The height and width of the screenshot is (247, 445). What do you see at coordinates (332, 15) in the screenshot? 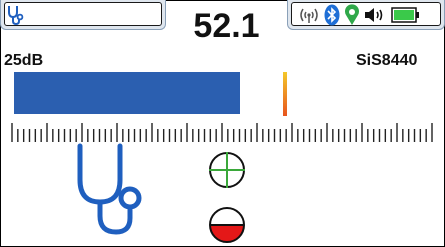
I see `bluetooth-icon` at bounding box center [332, 15].